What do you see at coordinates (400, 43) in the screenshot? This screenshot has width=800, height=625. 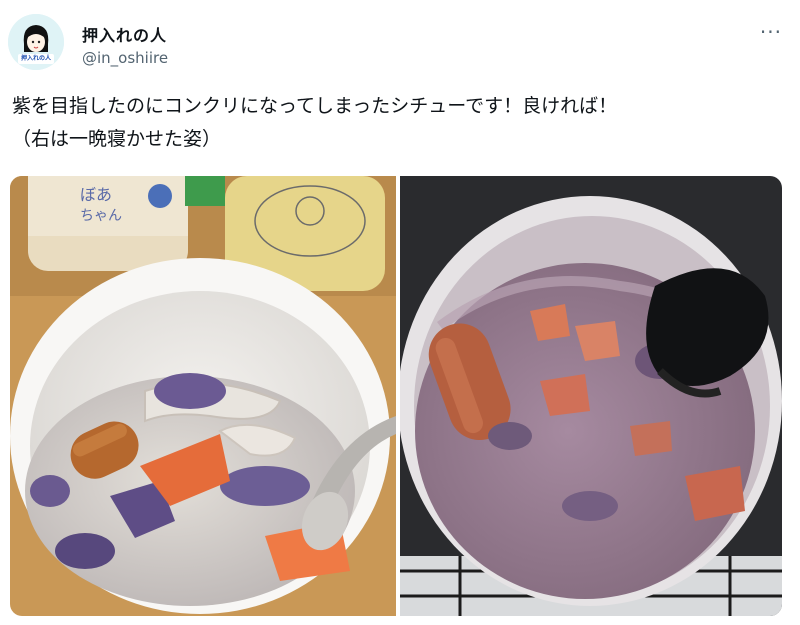 I see `tweet-header: 押入れの人 押入れの人 @in_oshiire ···` at bounding box center [400, 43].